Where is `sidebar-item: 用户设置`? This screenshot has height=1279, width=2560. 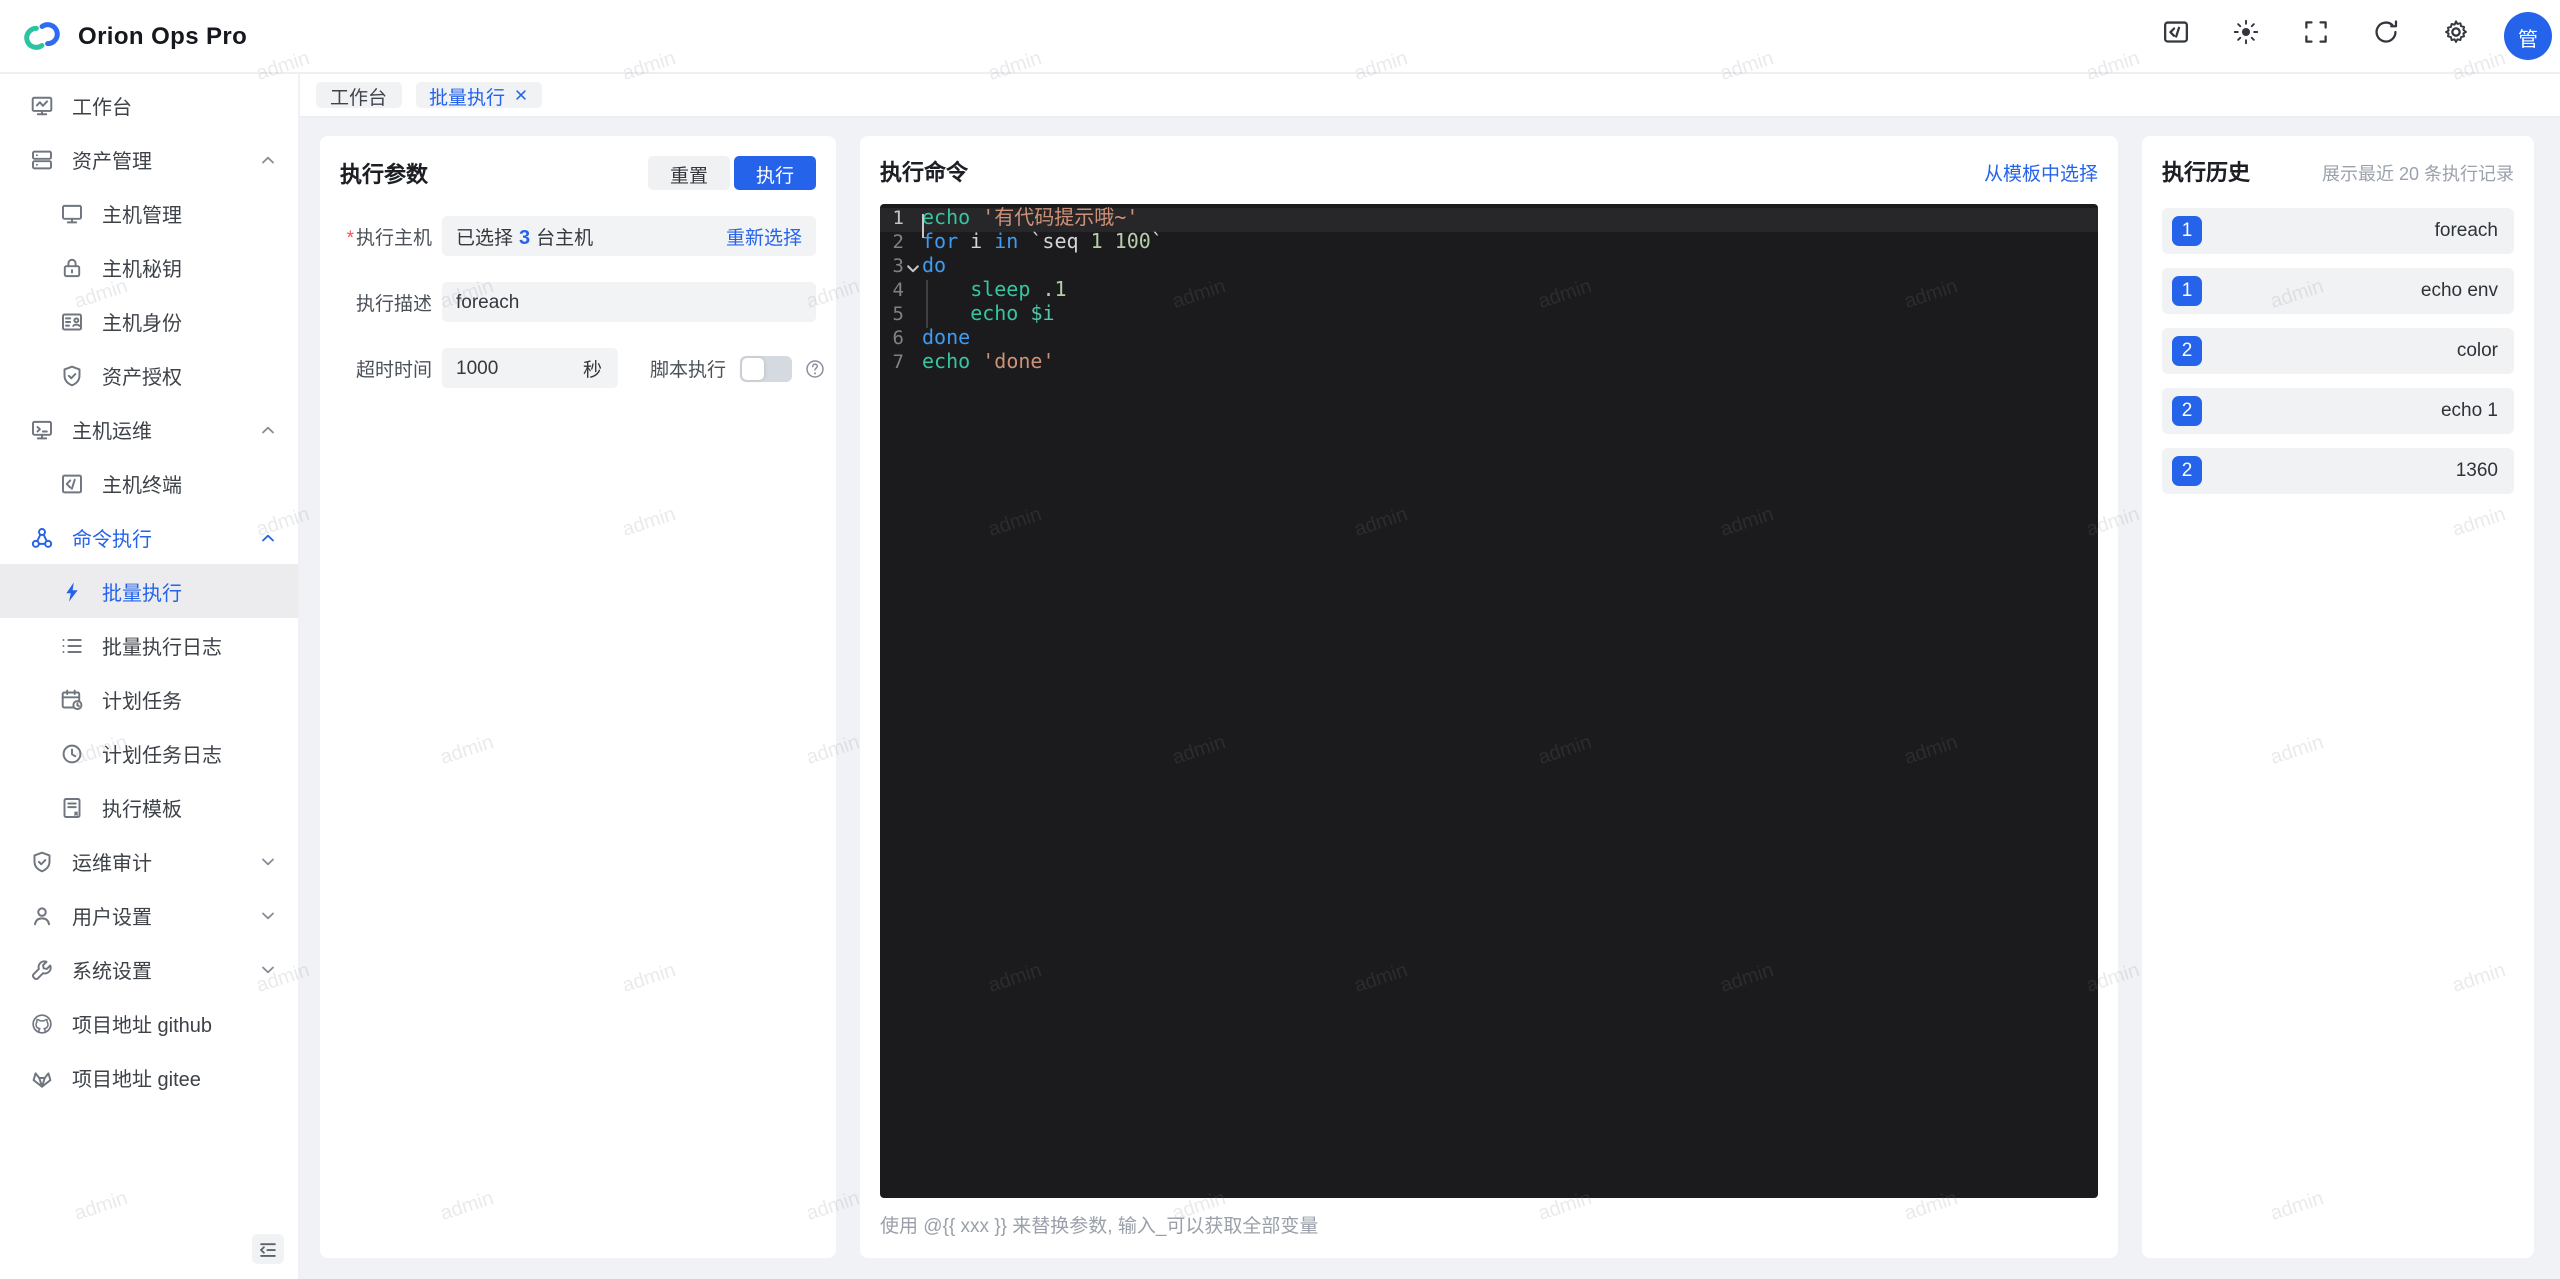 sidebar-item: 用户设置 is located at coordinates (149, 915).